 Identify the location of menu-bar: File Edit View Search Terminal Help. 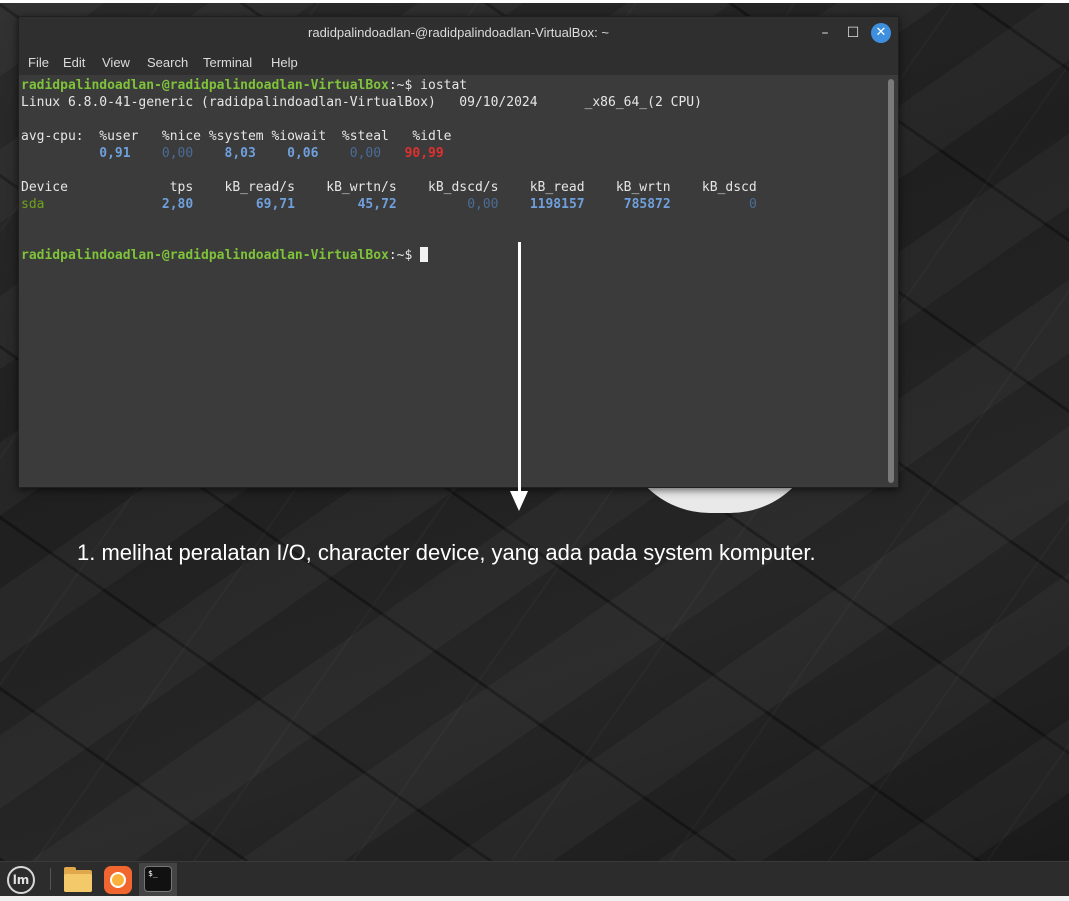
(458, 62).